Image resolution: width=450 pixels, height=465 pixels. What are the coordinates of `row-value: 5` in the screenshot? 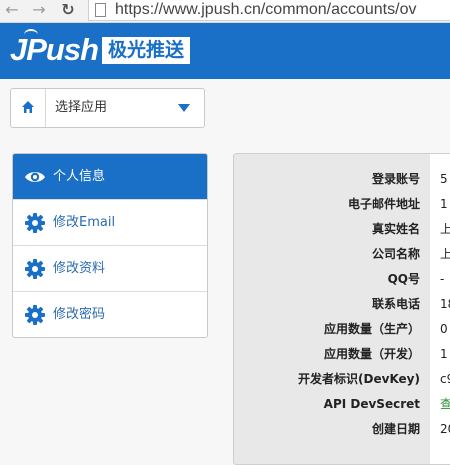 It's located at (444, 179).